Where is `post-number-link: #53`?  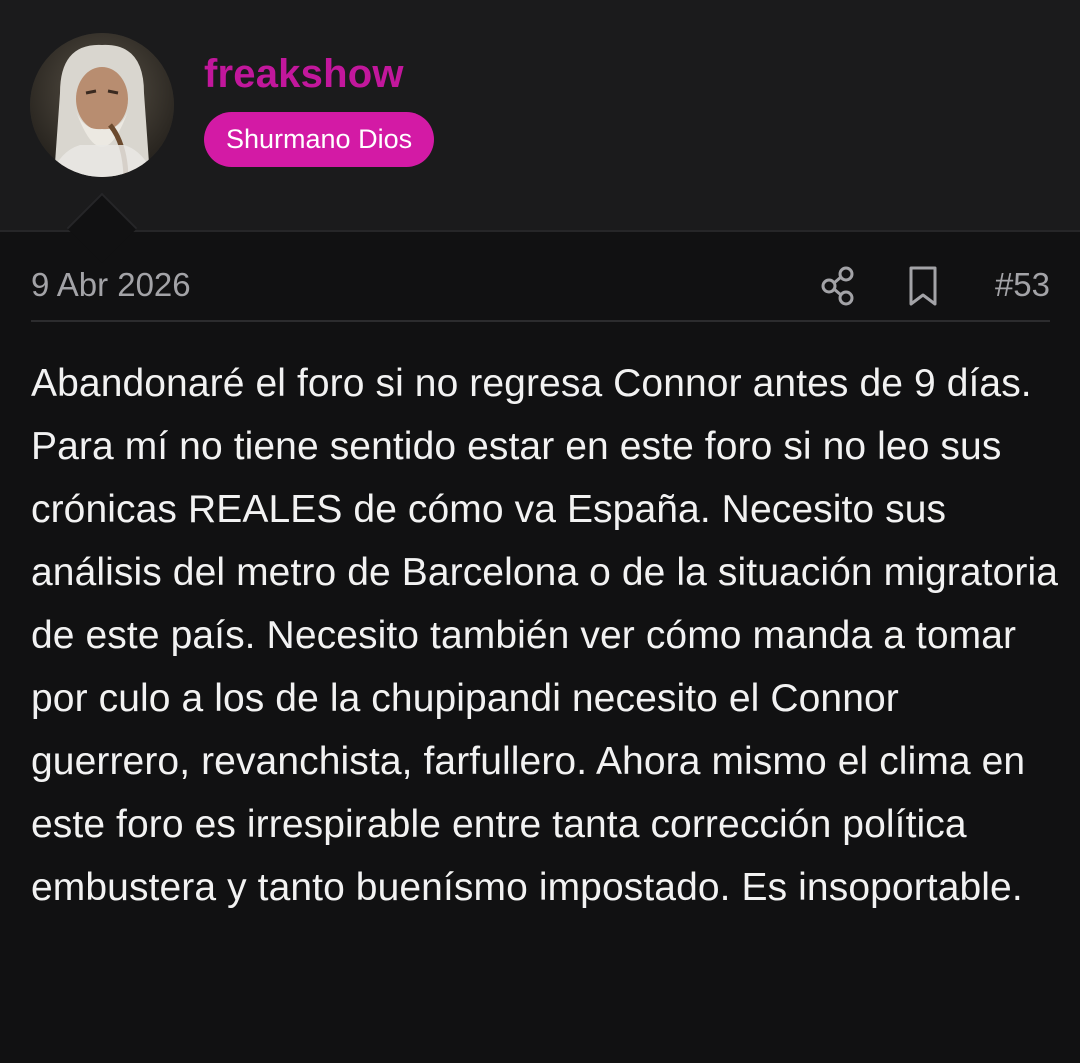 post-number-link: #53 is located at coordinates (1022, 285).